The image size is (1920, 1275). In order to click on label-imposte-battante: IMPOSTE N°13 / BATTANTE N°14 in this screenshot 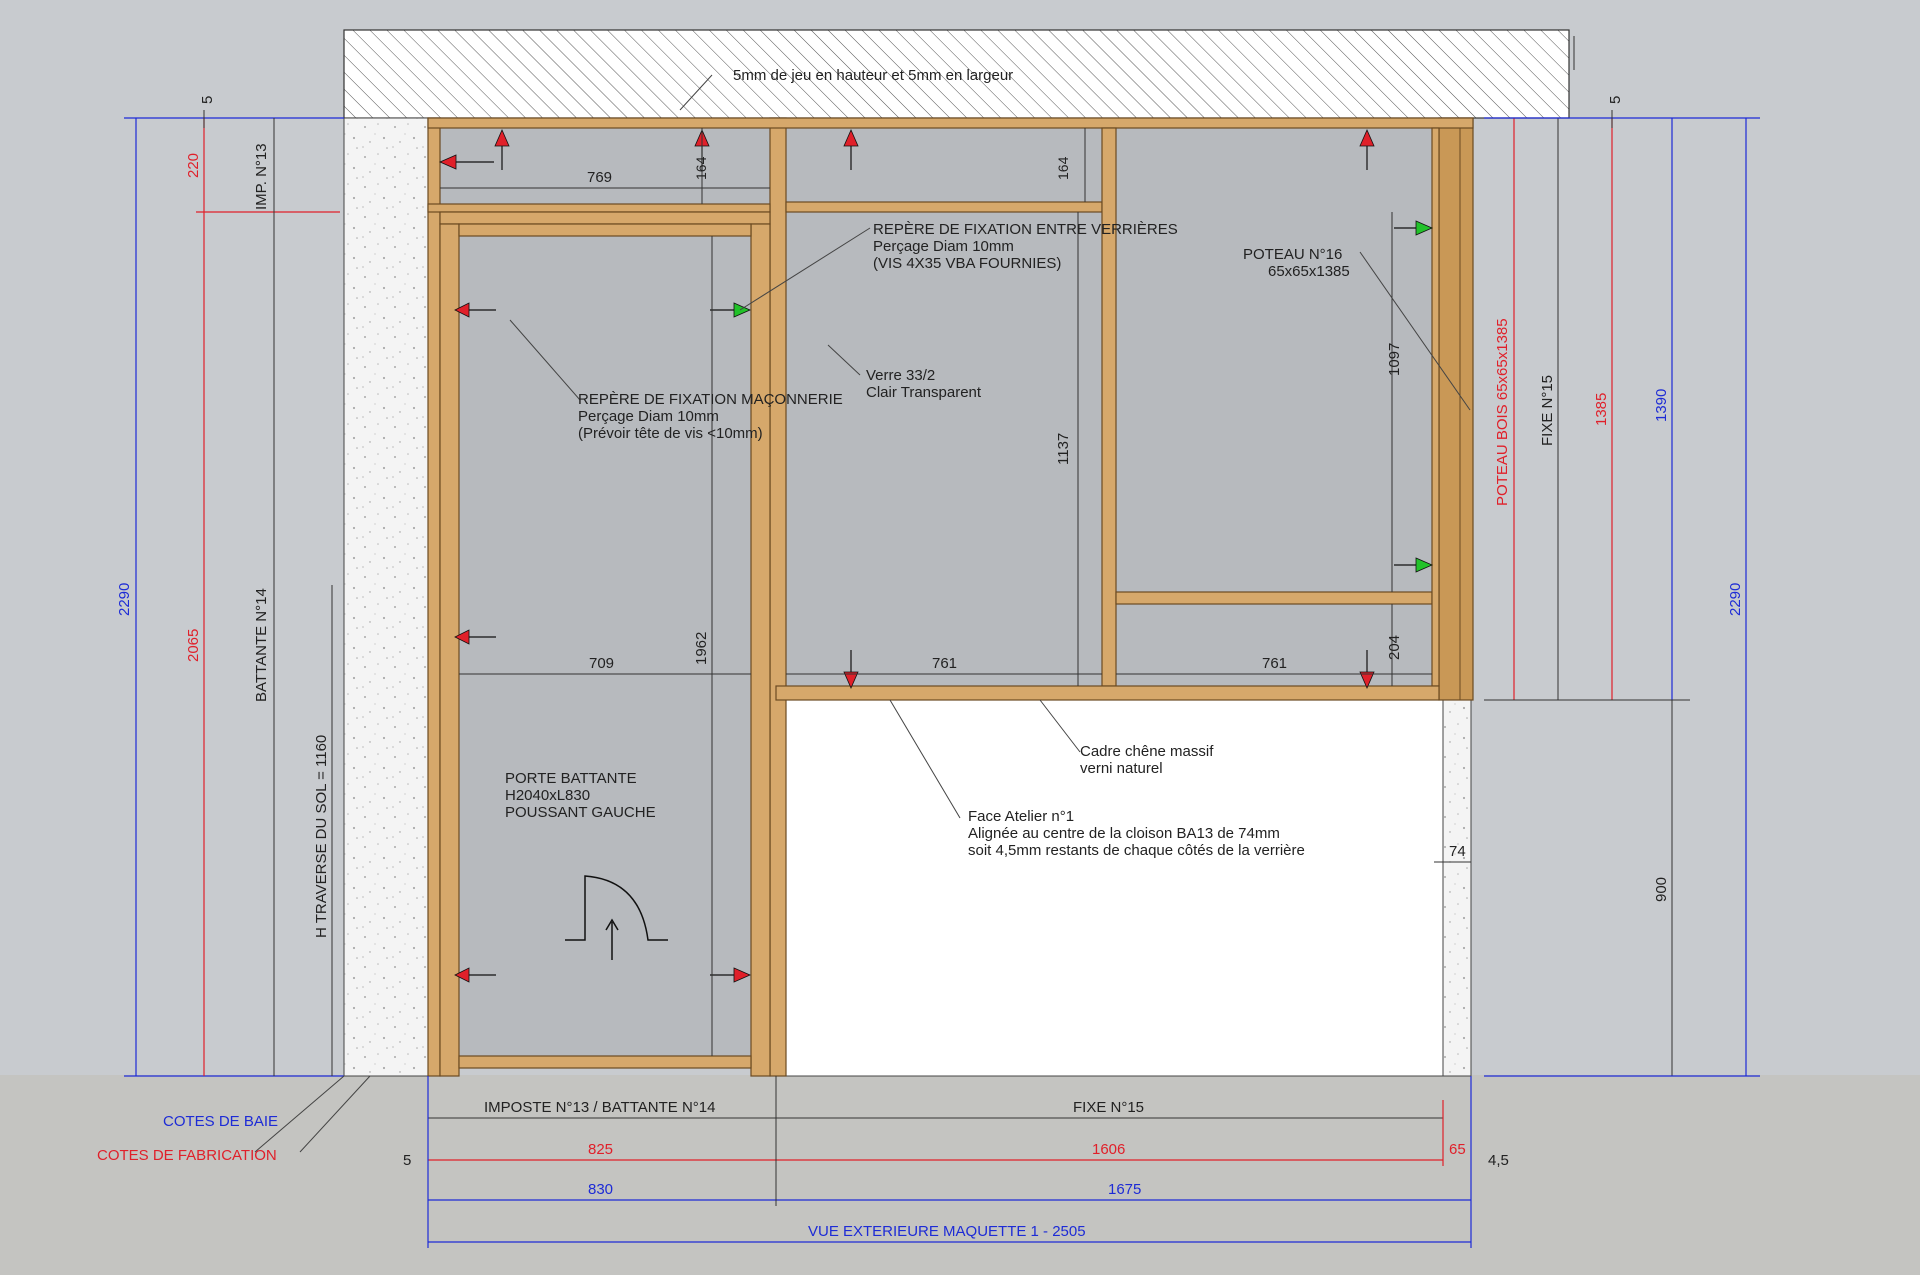, I will do `click(600, 1107)`.